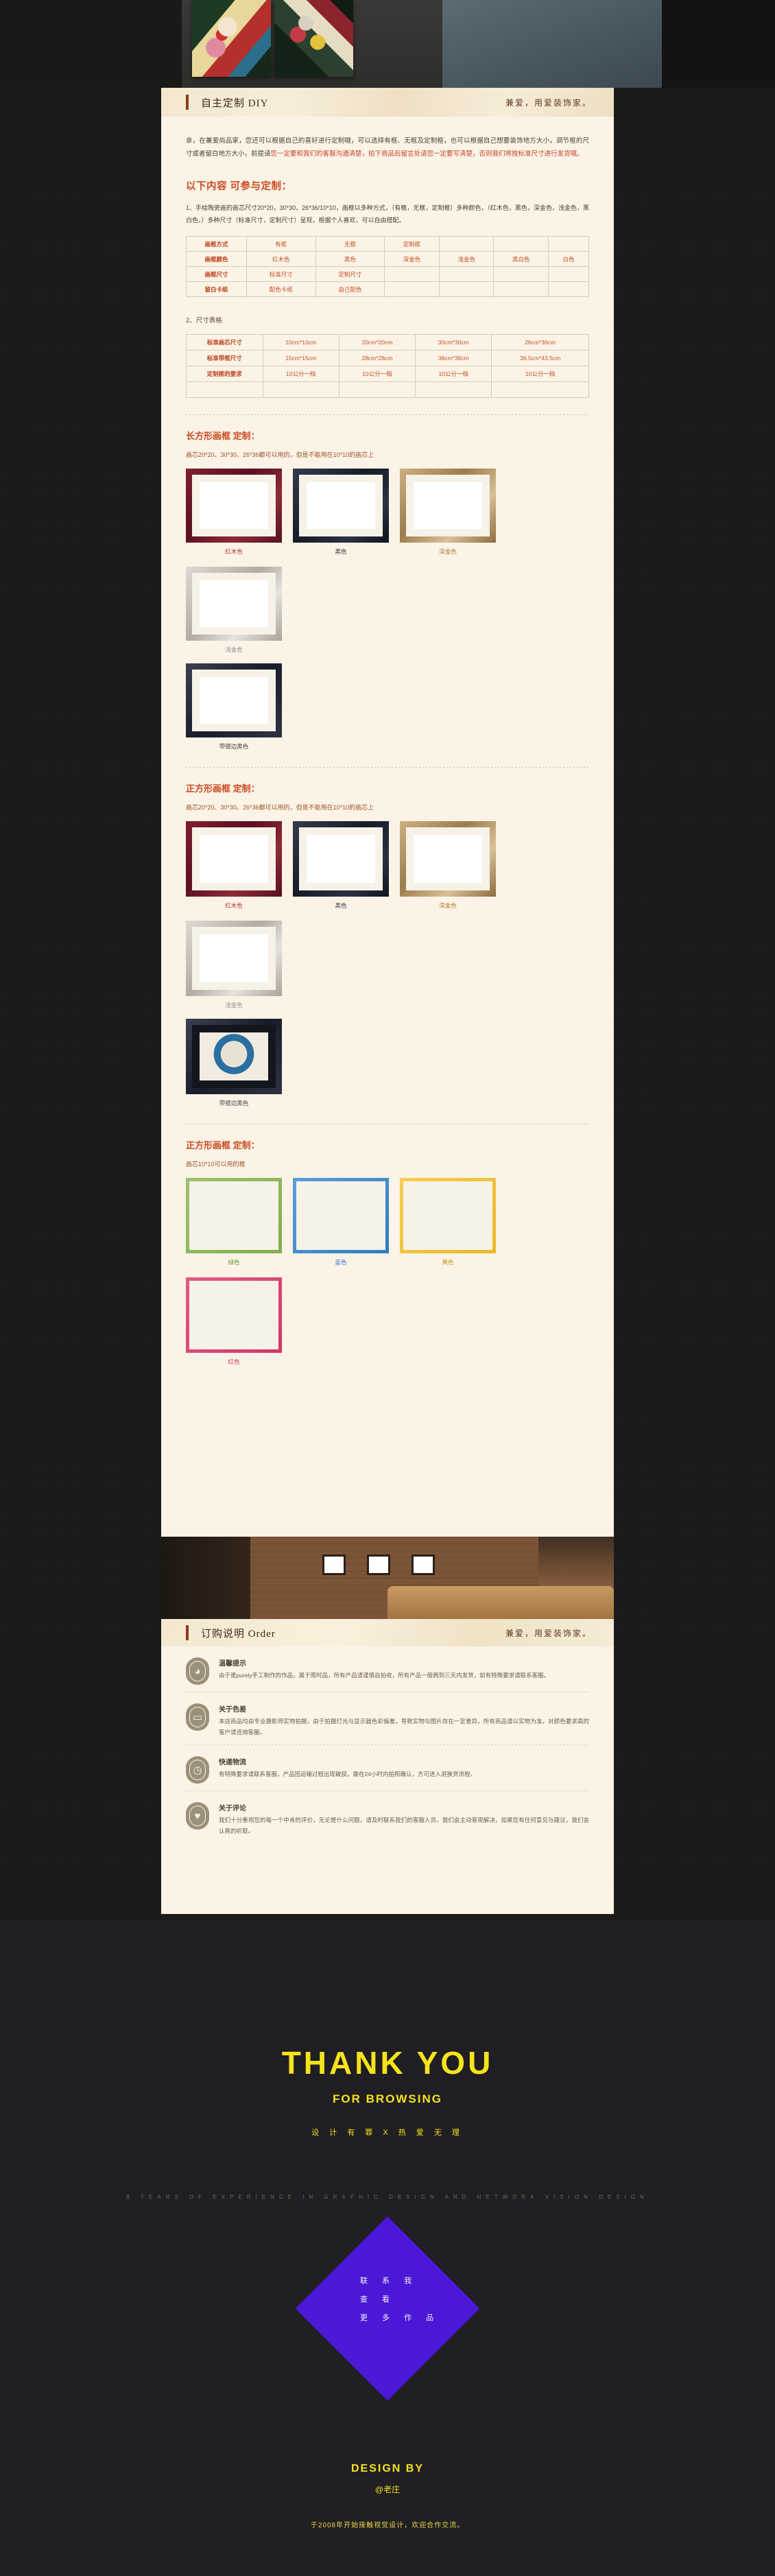 This screenshot has height=2576, width=775. Describe the element at coordinates (204, 321) in the screenshot. I see `customizable-item-2: 2、尺寸表格` at that location.